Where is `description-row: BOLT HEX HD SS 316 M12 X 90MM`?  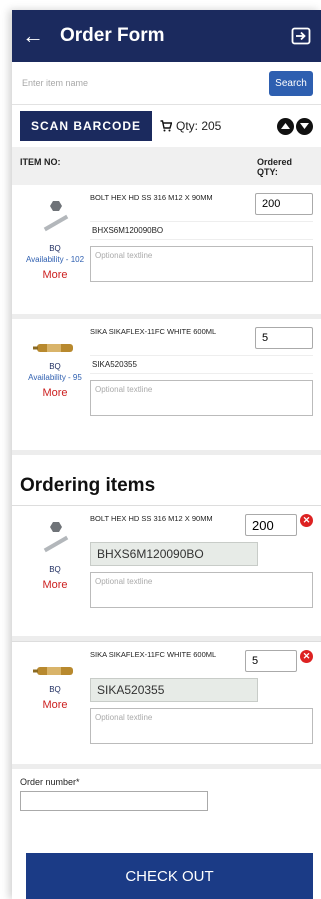 description-row: BOLT HEX HD SS 316 M12 X 90MM is located at coordinates (201, 204).